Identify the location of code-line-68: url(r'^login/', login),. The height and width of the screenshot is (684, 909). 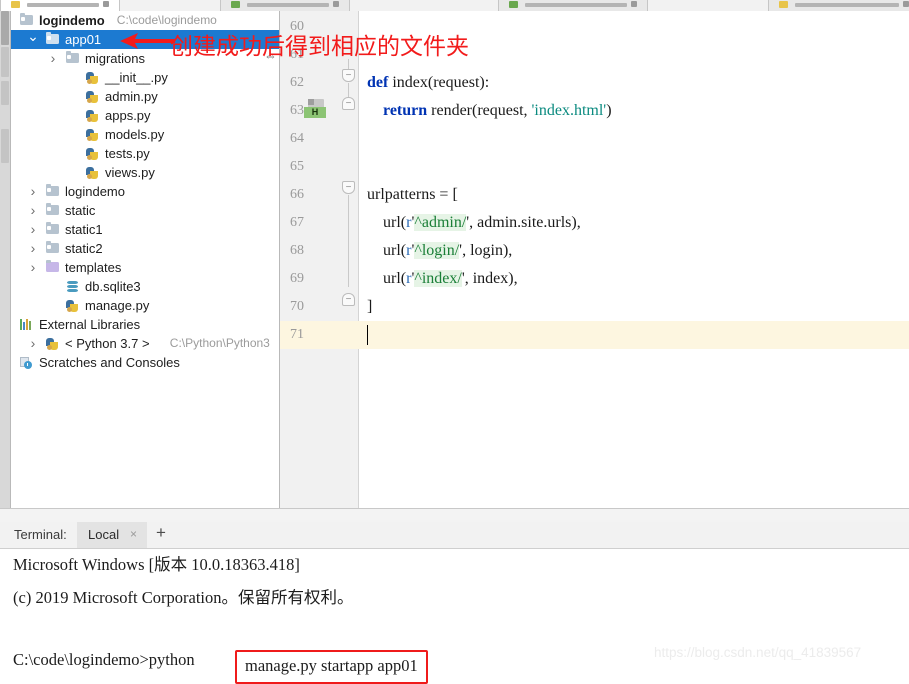
(439, 251).